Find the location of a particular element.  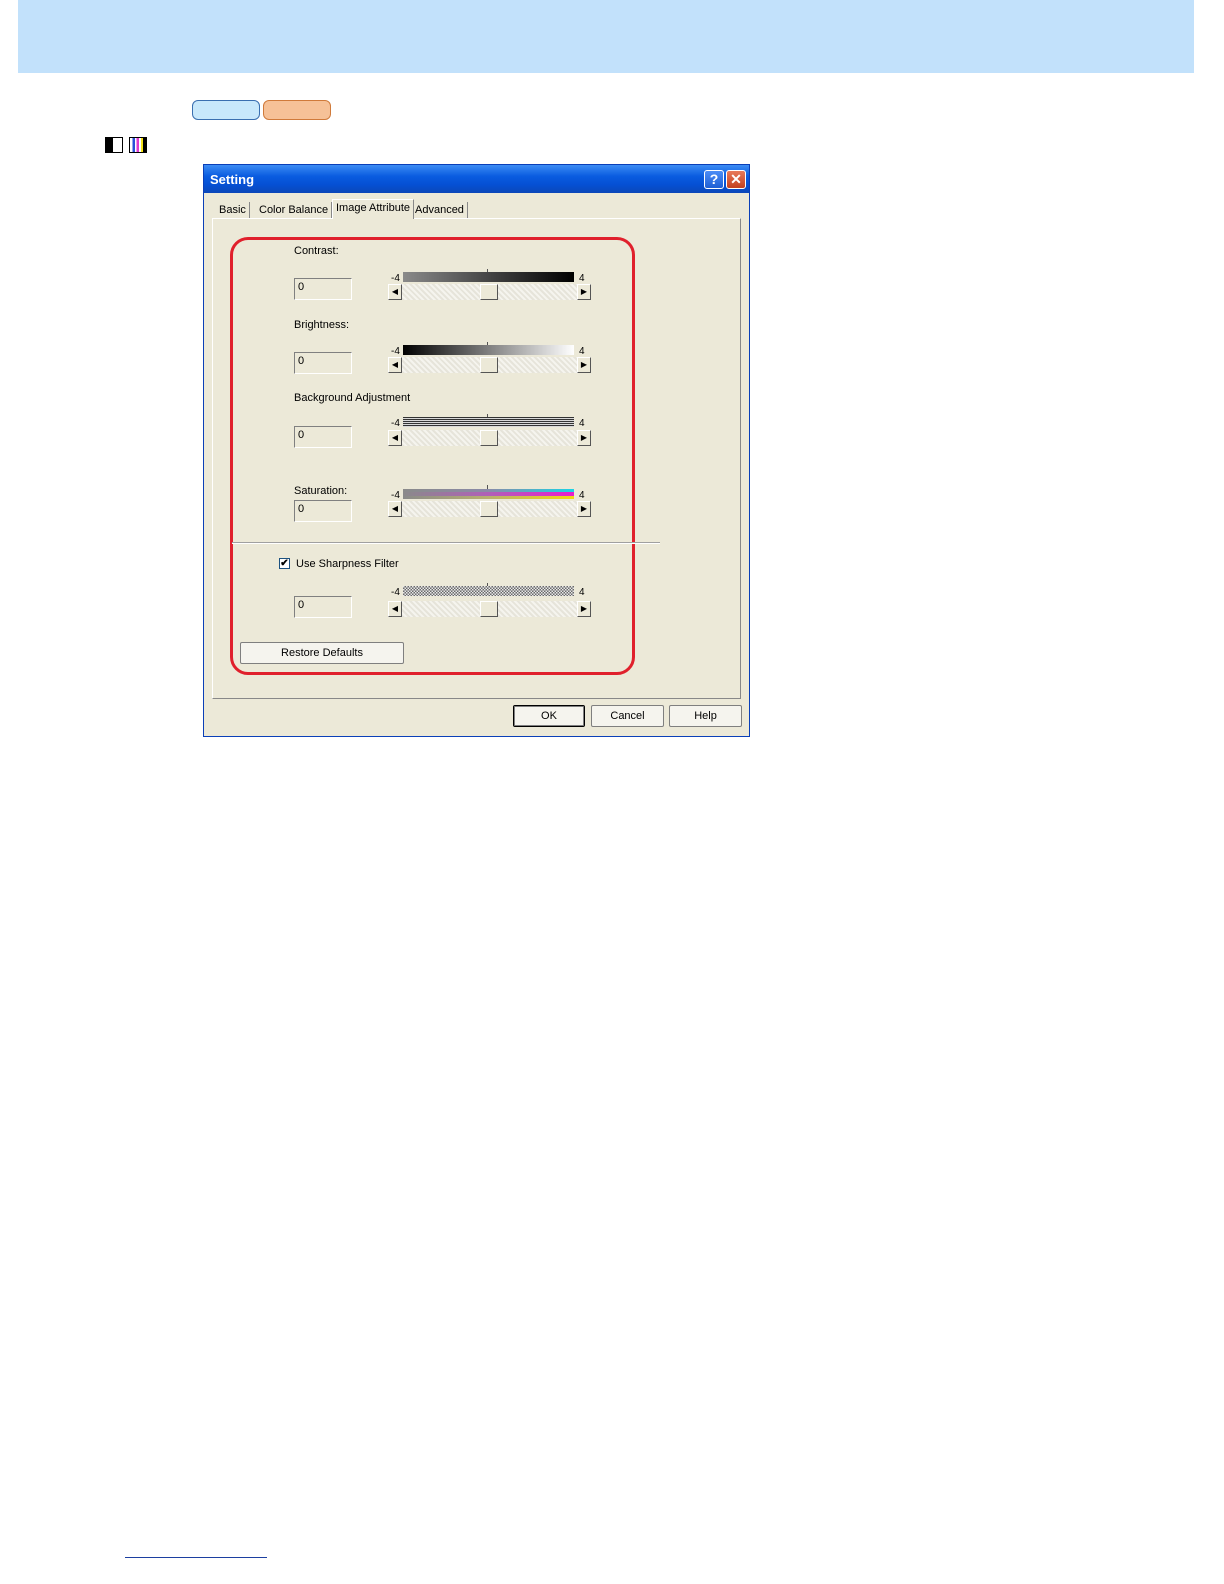

saturation-slider-thumb is located at coordinates (489, 509).